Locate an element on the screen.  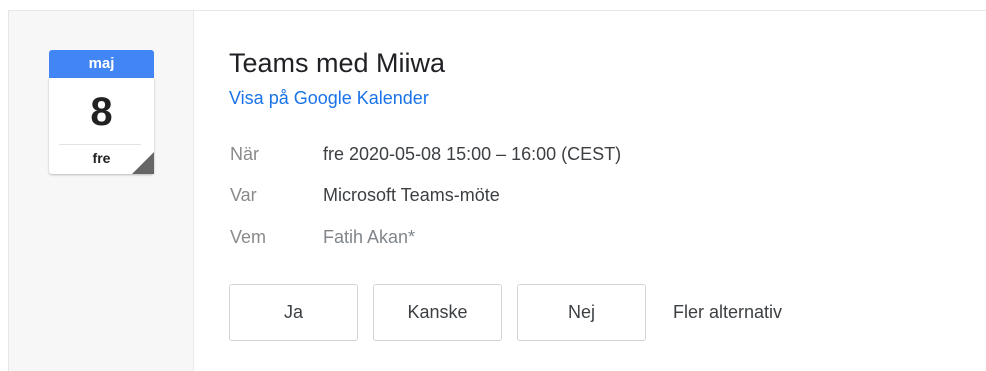
calendar-date-icon: maj 8 fre is located at coordinates (101, 112).